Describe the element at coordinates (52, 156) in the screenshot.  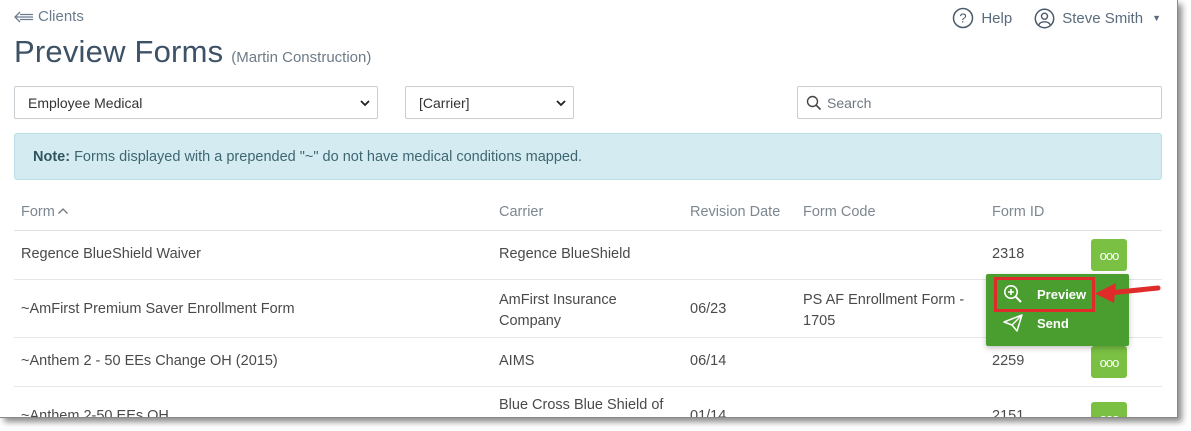
I see `note-prefix: Note:` at that location.